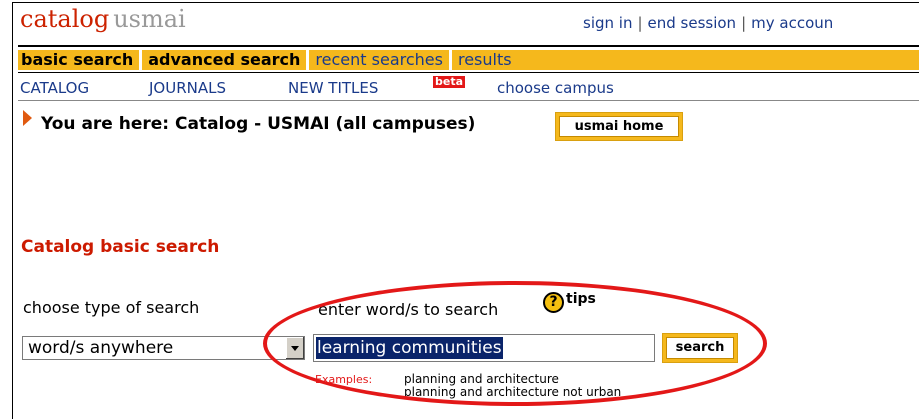  Describe the element at coordinates (485, 59) in the screenshot. I see `tab-results: results` at that location.